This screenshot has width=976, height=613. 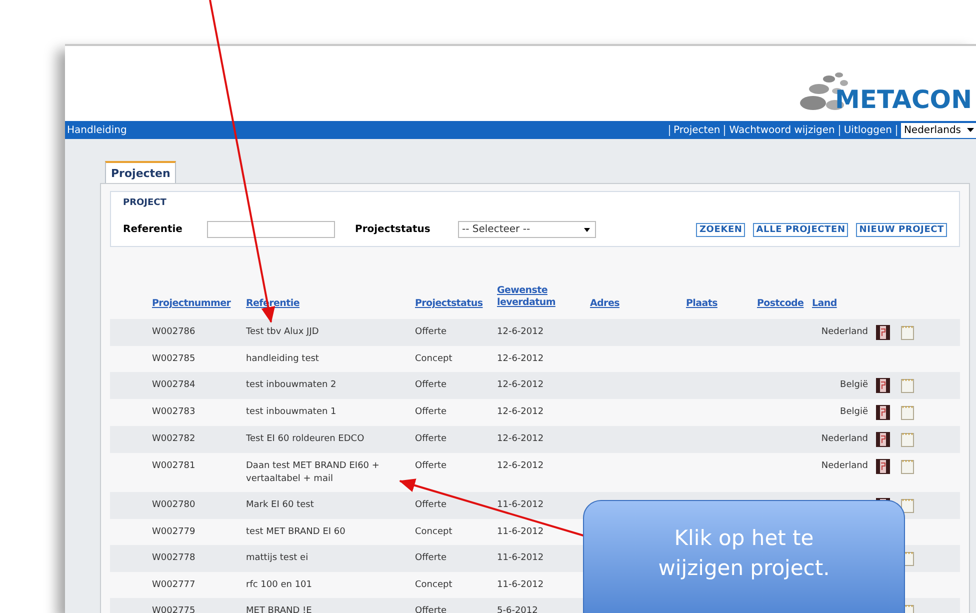 What do you see at coordinates (174, 385) in the screenshot?
I see `table-cell-text: W002784` at bounding box center [174, 385].